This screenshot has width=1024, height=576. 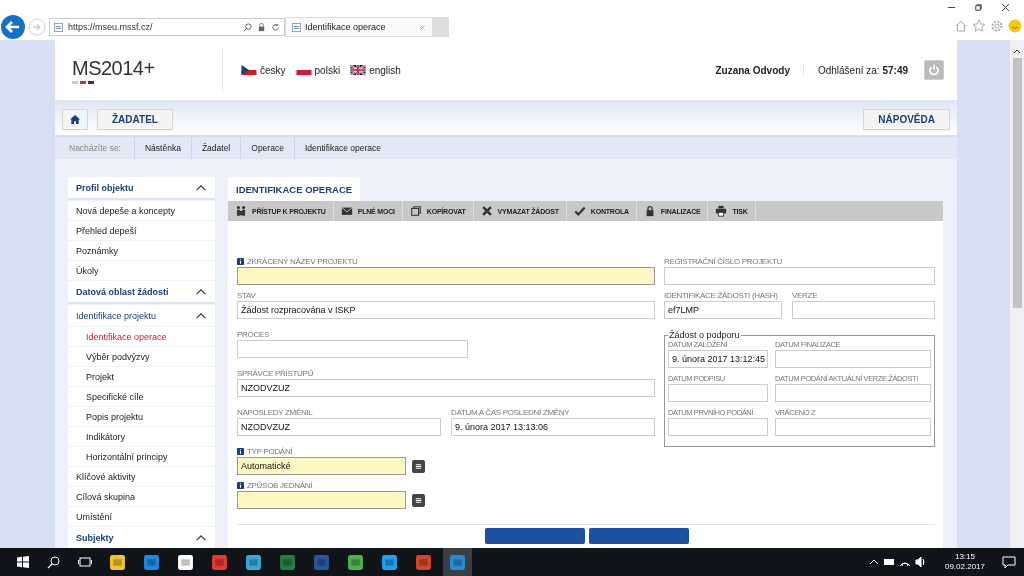 I want to click on clock-date: 09.02.2017, so click(x=964, y=567).